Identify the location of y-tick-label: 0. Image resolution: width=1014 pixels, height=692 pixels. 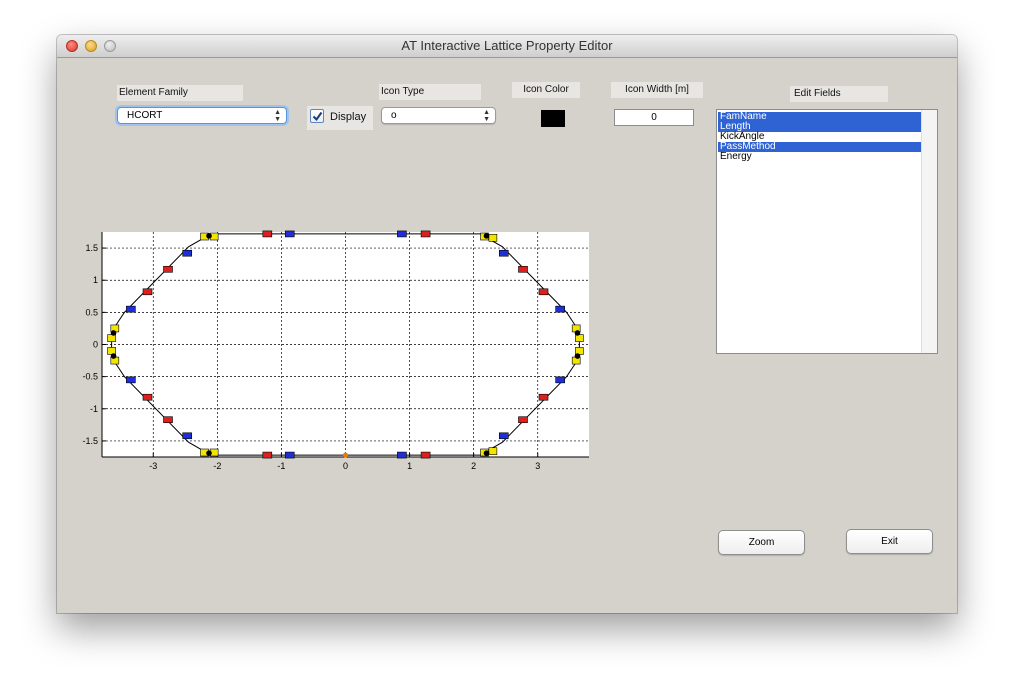
(95, 345).